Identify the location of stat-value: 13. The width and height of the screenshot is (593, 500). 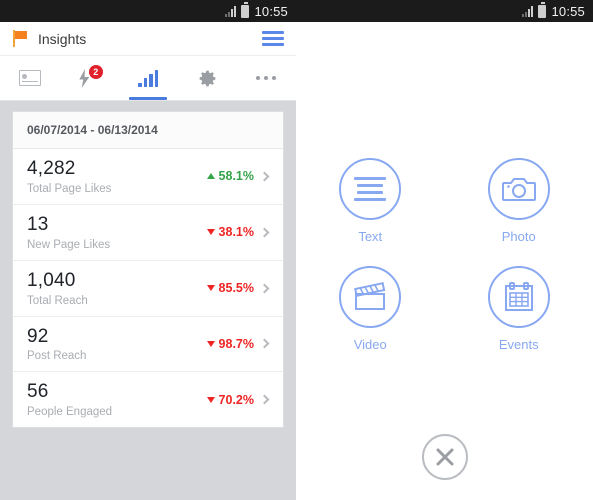
(38, 224).